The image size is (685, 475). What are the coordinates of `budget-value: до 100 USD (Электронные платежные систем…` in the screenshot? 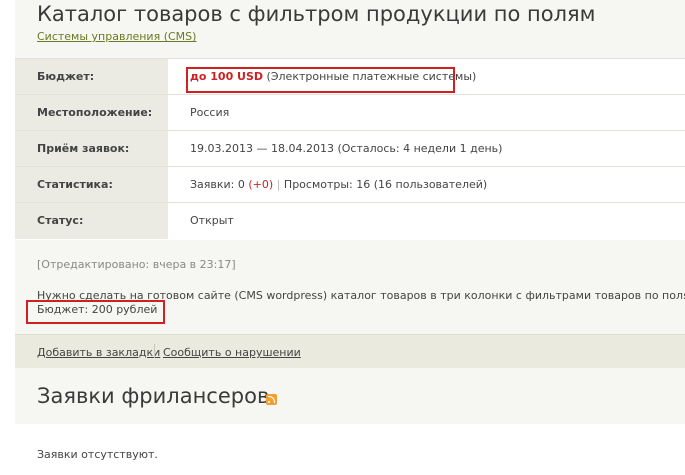 It's located at (426, 77).